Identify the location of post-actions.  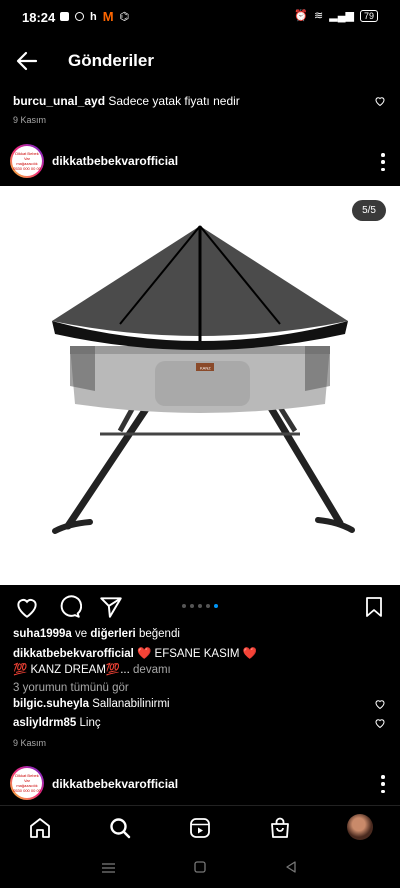
(200, 607).